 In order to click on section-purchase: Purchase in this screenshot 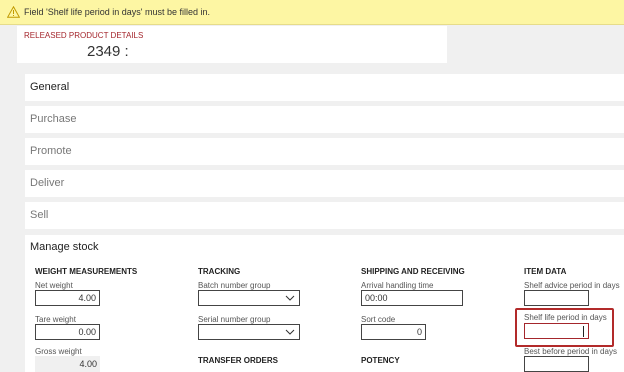, I will do `click(324, 119)`.